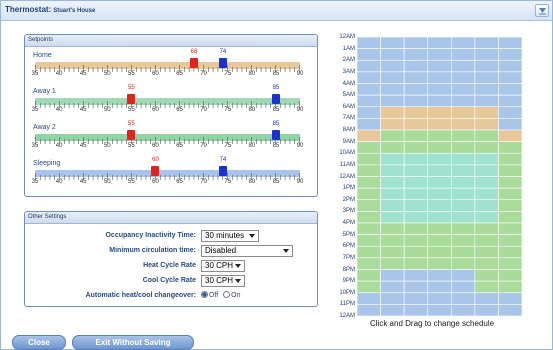  What do you see at coordinates (230, 236) in the screenshot?
I see `occupancy-select: 30 minutes` at bounding box center [230, 236].